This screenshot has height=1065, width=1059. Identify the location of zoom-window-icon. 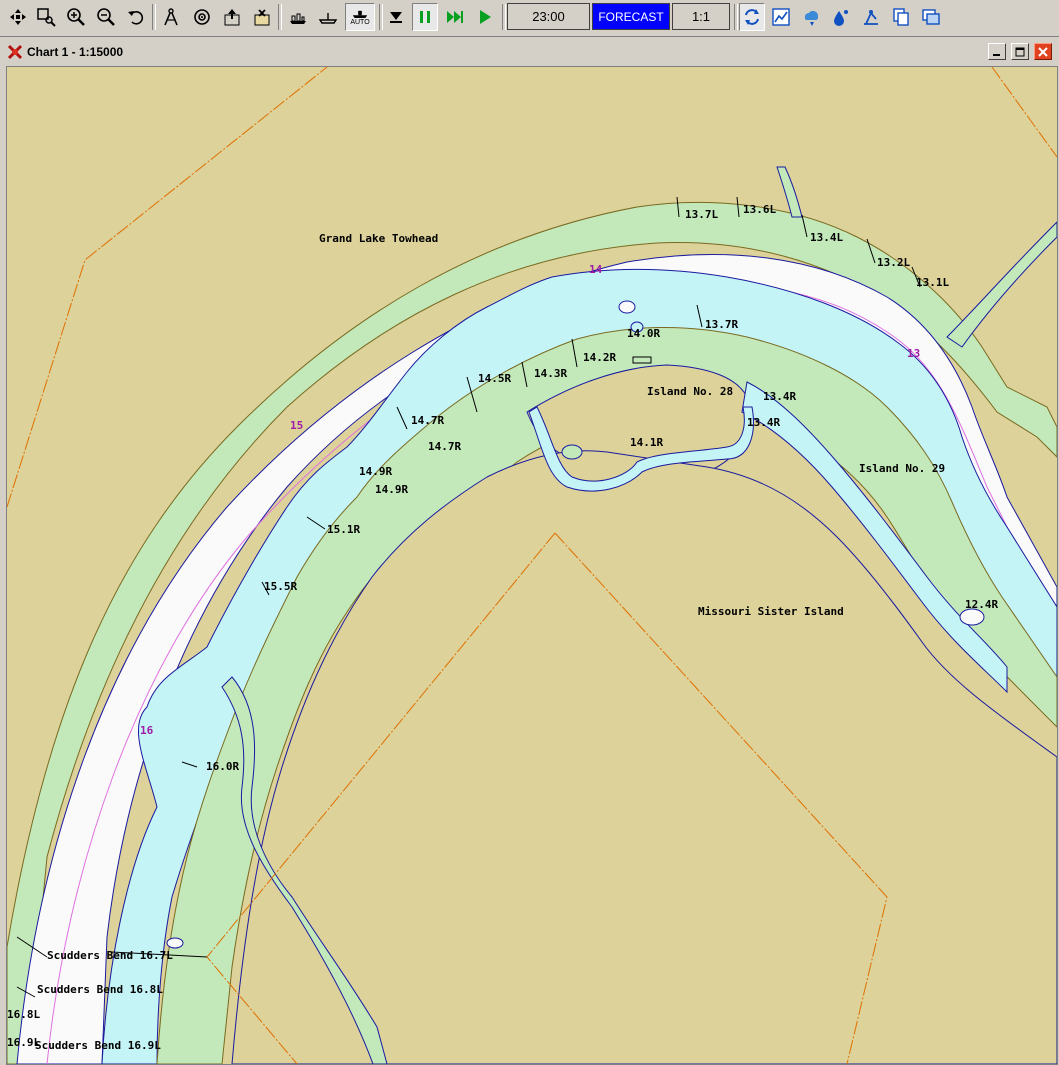
(46, 17).